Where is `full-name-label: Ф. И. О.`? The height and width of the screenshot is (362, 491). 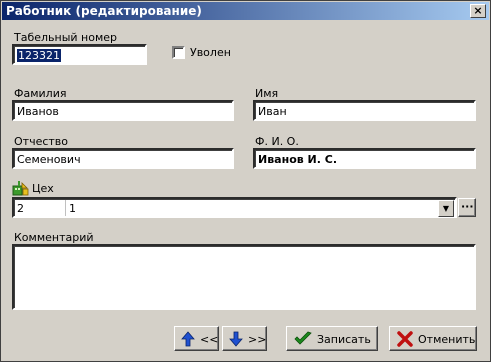
full-name-label: Ф. И. О. is located at coordinates (277, 141).